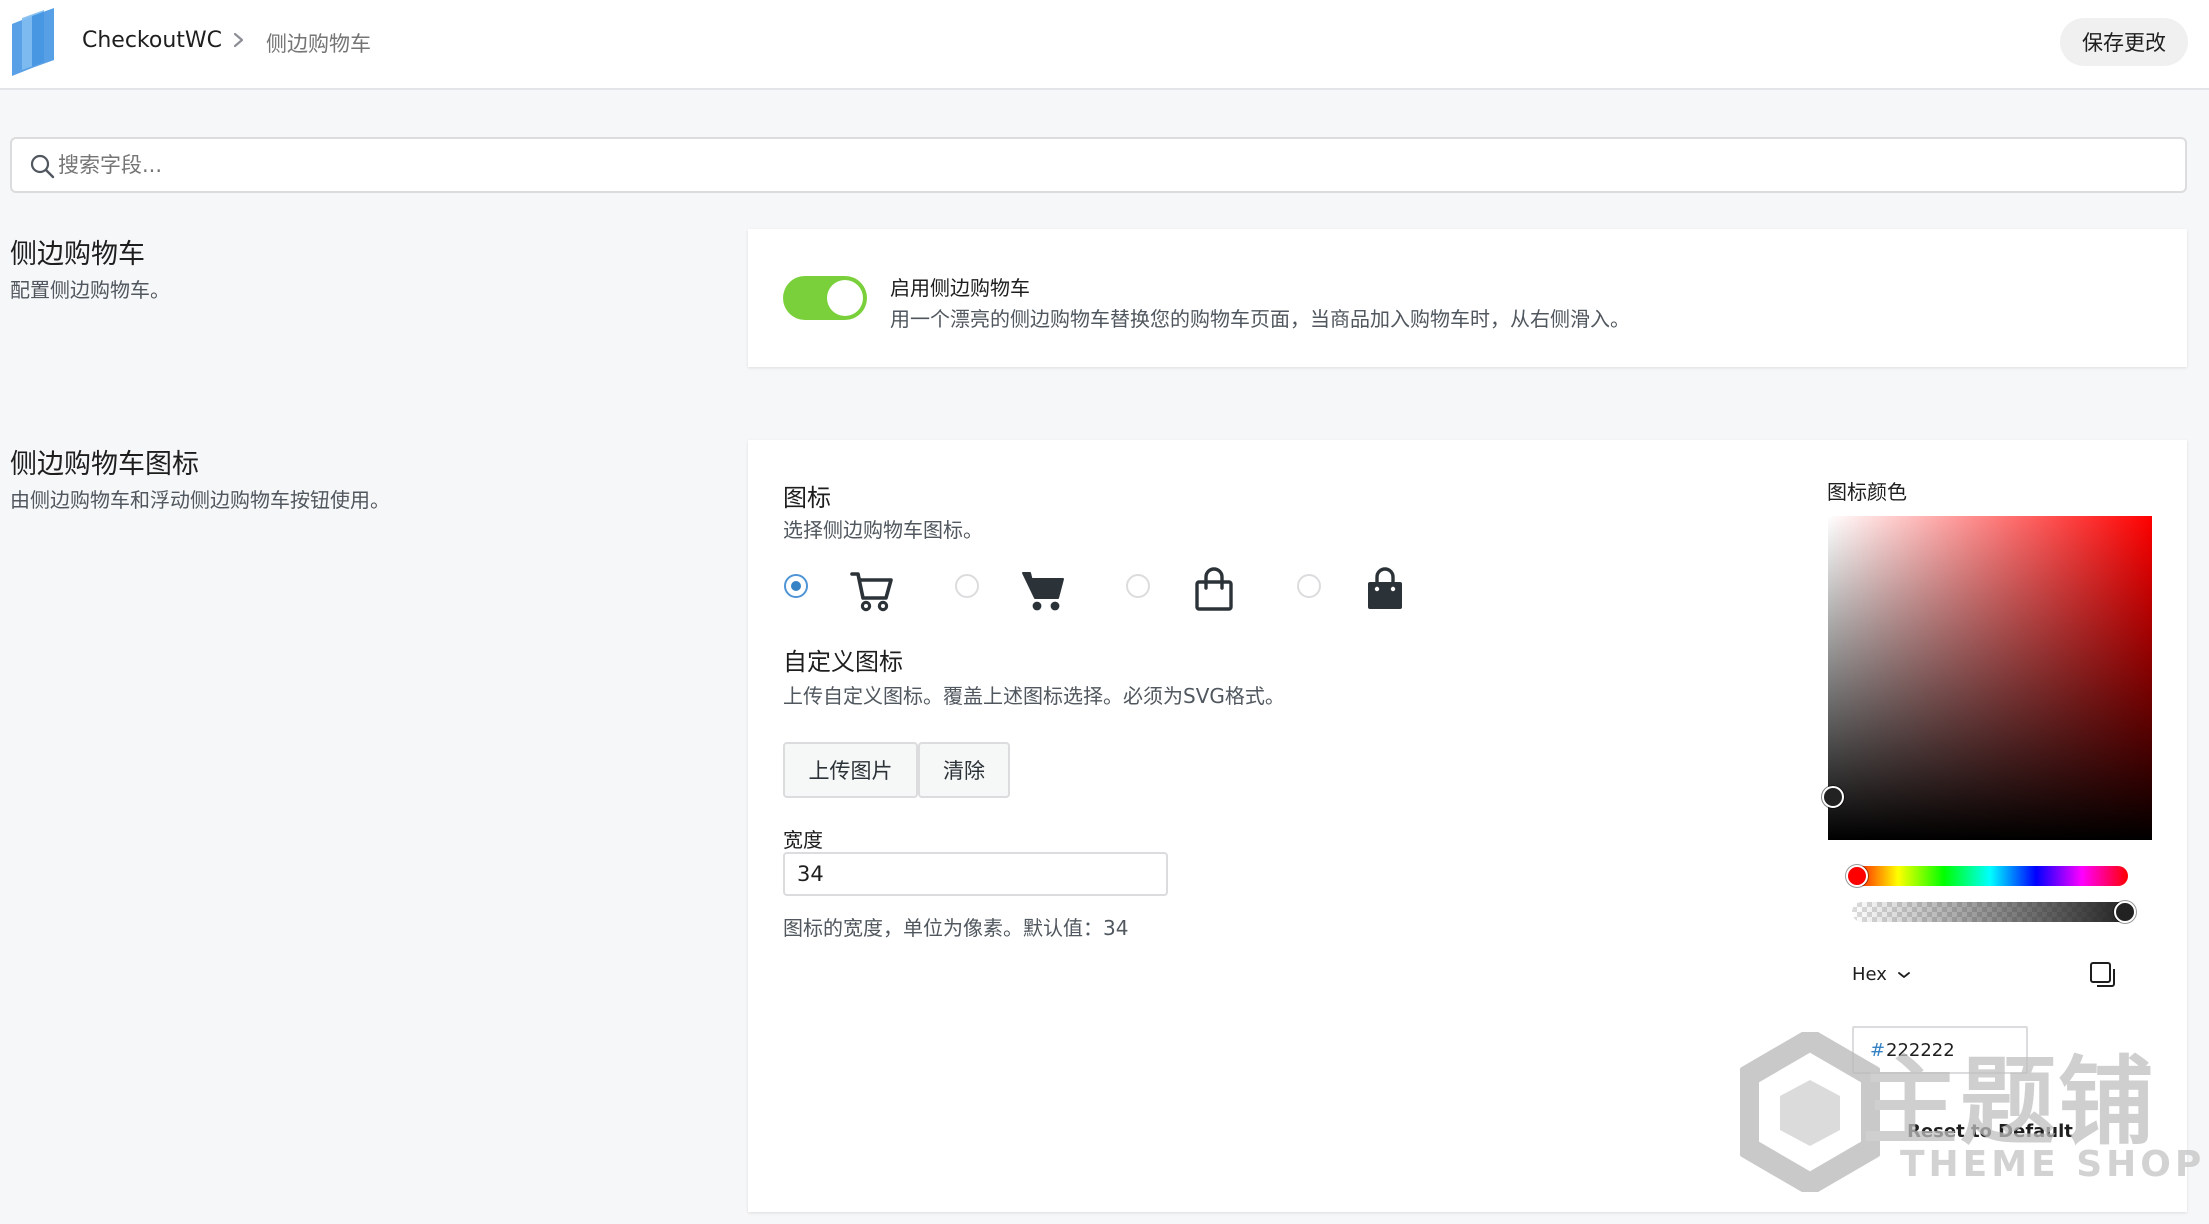 This screenshot has width=2209, height=1224. Describe the element at coordinates (956, 928) in the screenshot. I see `width-help: 图标的宽度，单位为像素。默认值：34` at that location.